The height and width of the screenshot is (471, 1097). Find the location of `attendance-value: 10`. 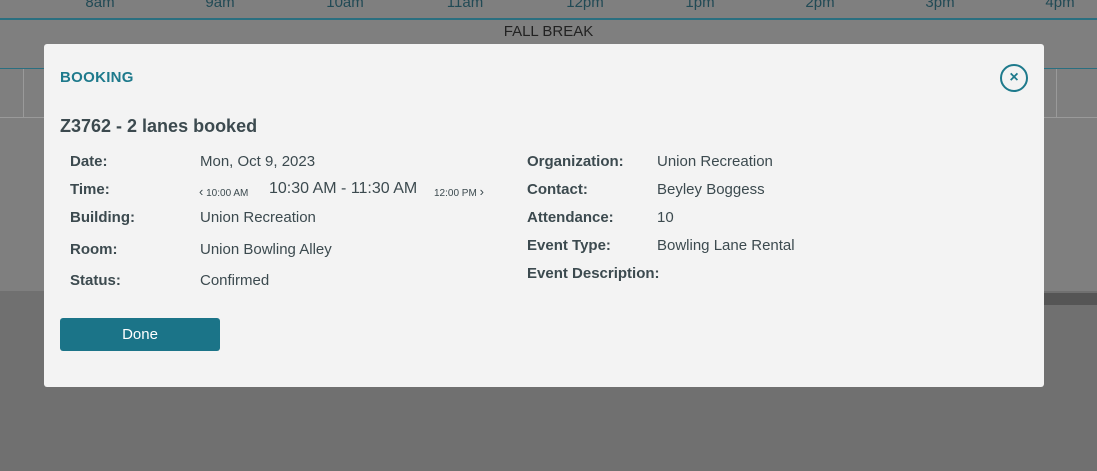

attendance-value: 10 is located at coordinates (665, 217).